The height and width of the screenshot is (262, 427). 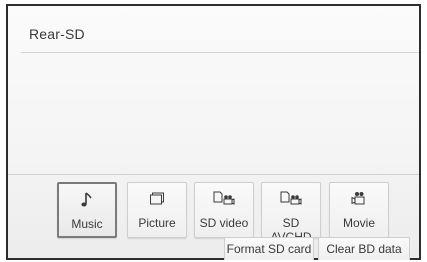 I want to click on sd-avchd-icon, so click(x=291, y=199).